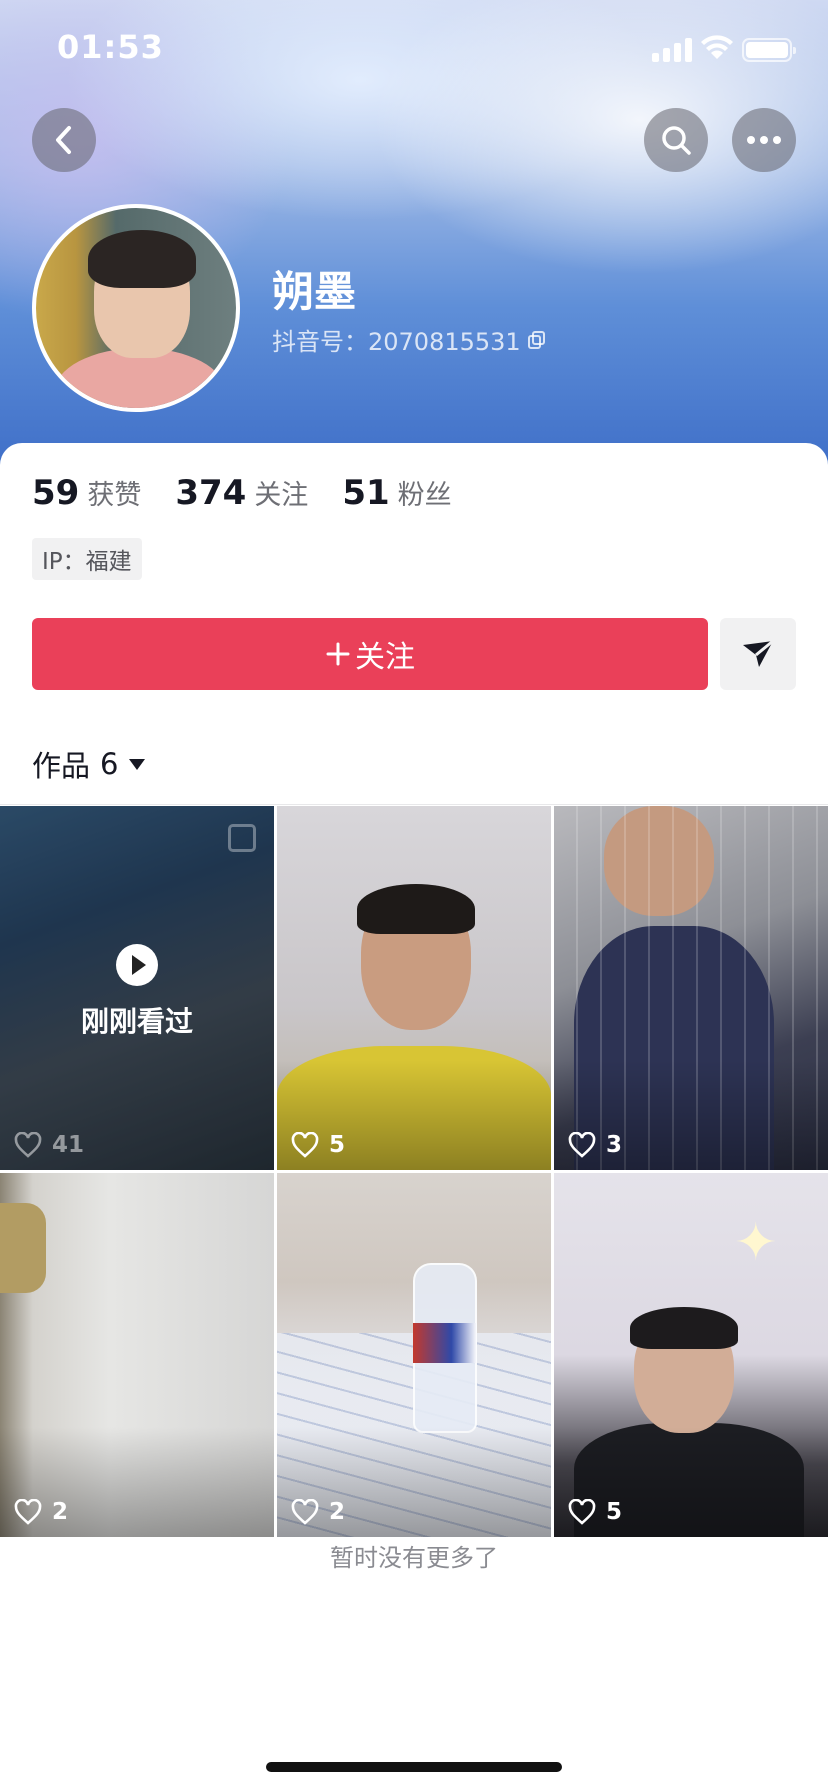 This screenshot has height=1792, width=828. What do you see at coordinates (338, 654) in the screenshot?
I see `plus-icon` at bounding box center [338, 654].